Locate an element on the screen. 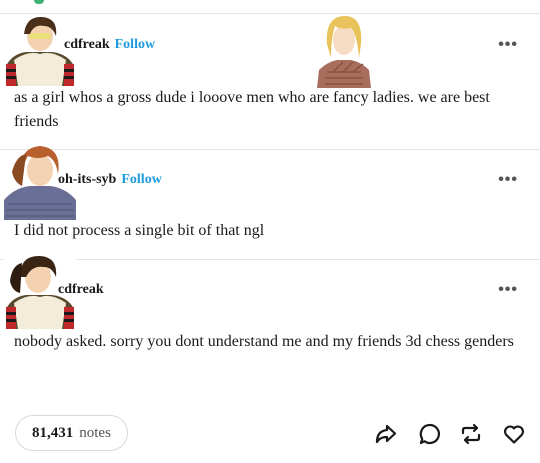 The image size is (540, 463). notes-count: 81,431 is located at coordinates (53, 432).